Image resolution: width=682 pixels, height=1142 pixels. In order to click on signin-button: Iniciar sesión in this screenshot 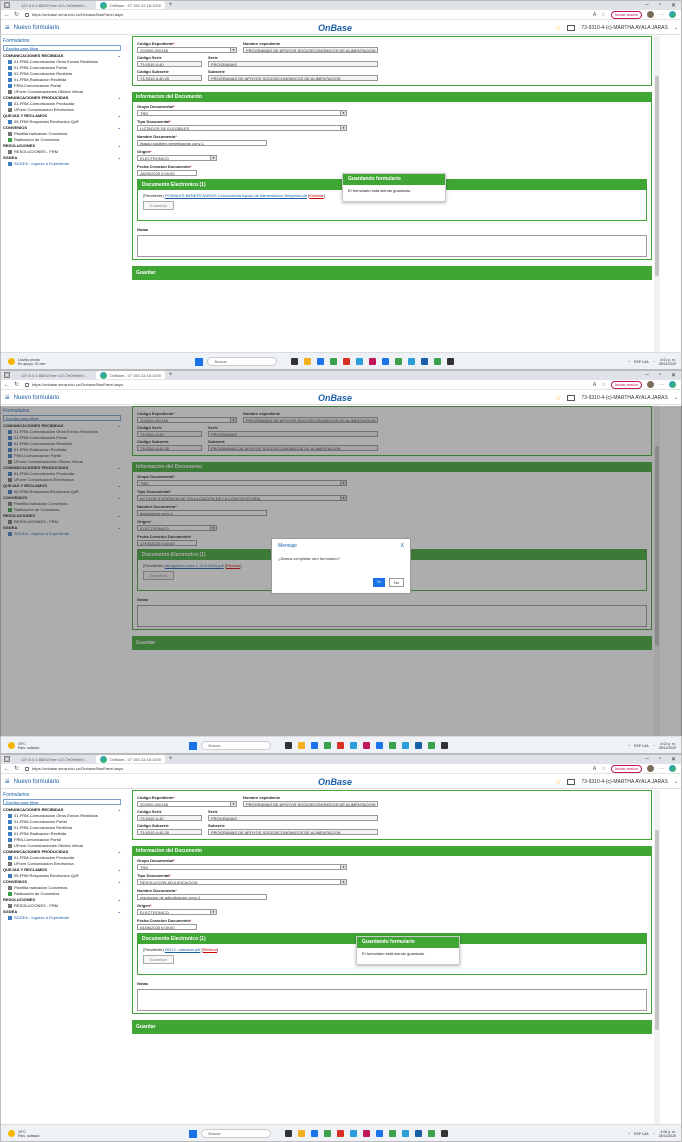, I will do `click(626, 384)`.